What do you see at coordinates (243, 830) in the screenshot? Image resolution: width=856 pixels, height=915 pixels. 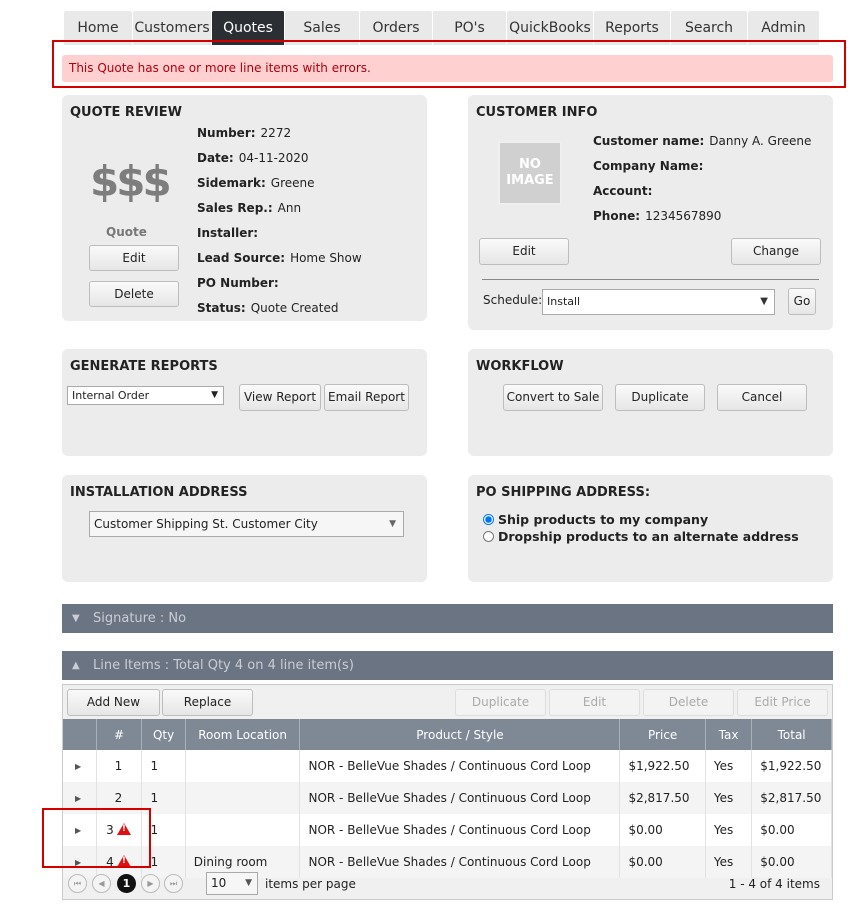 I see `cell-room` at bounding box center [243, 830].